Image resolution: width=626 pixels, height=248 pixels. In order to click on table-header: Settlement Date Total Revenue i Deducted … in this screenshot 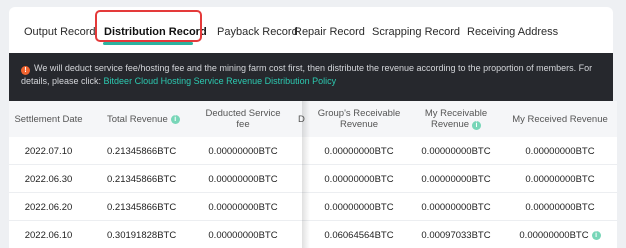, I will do `click(313, 119)`.